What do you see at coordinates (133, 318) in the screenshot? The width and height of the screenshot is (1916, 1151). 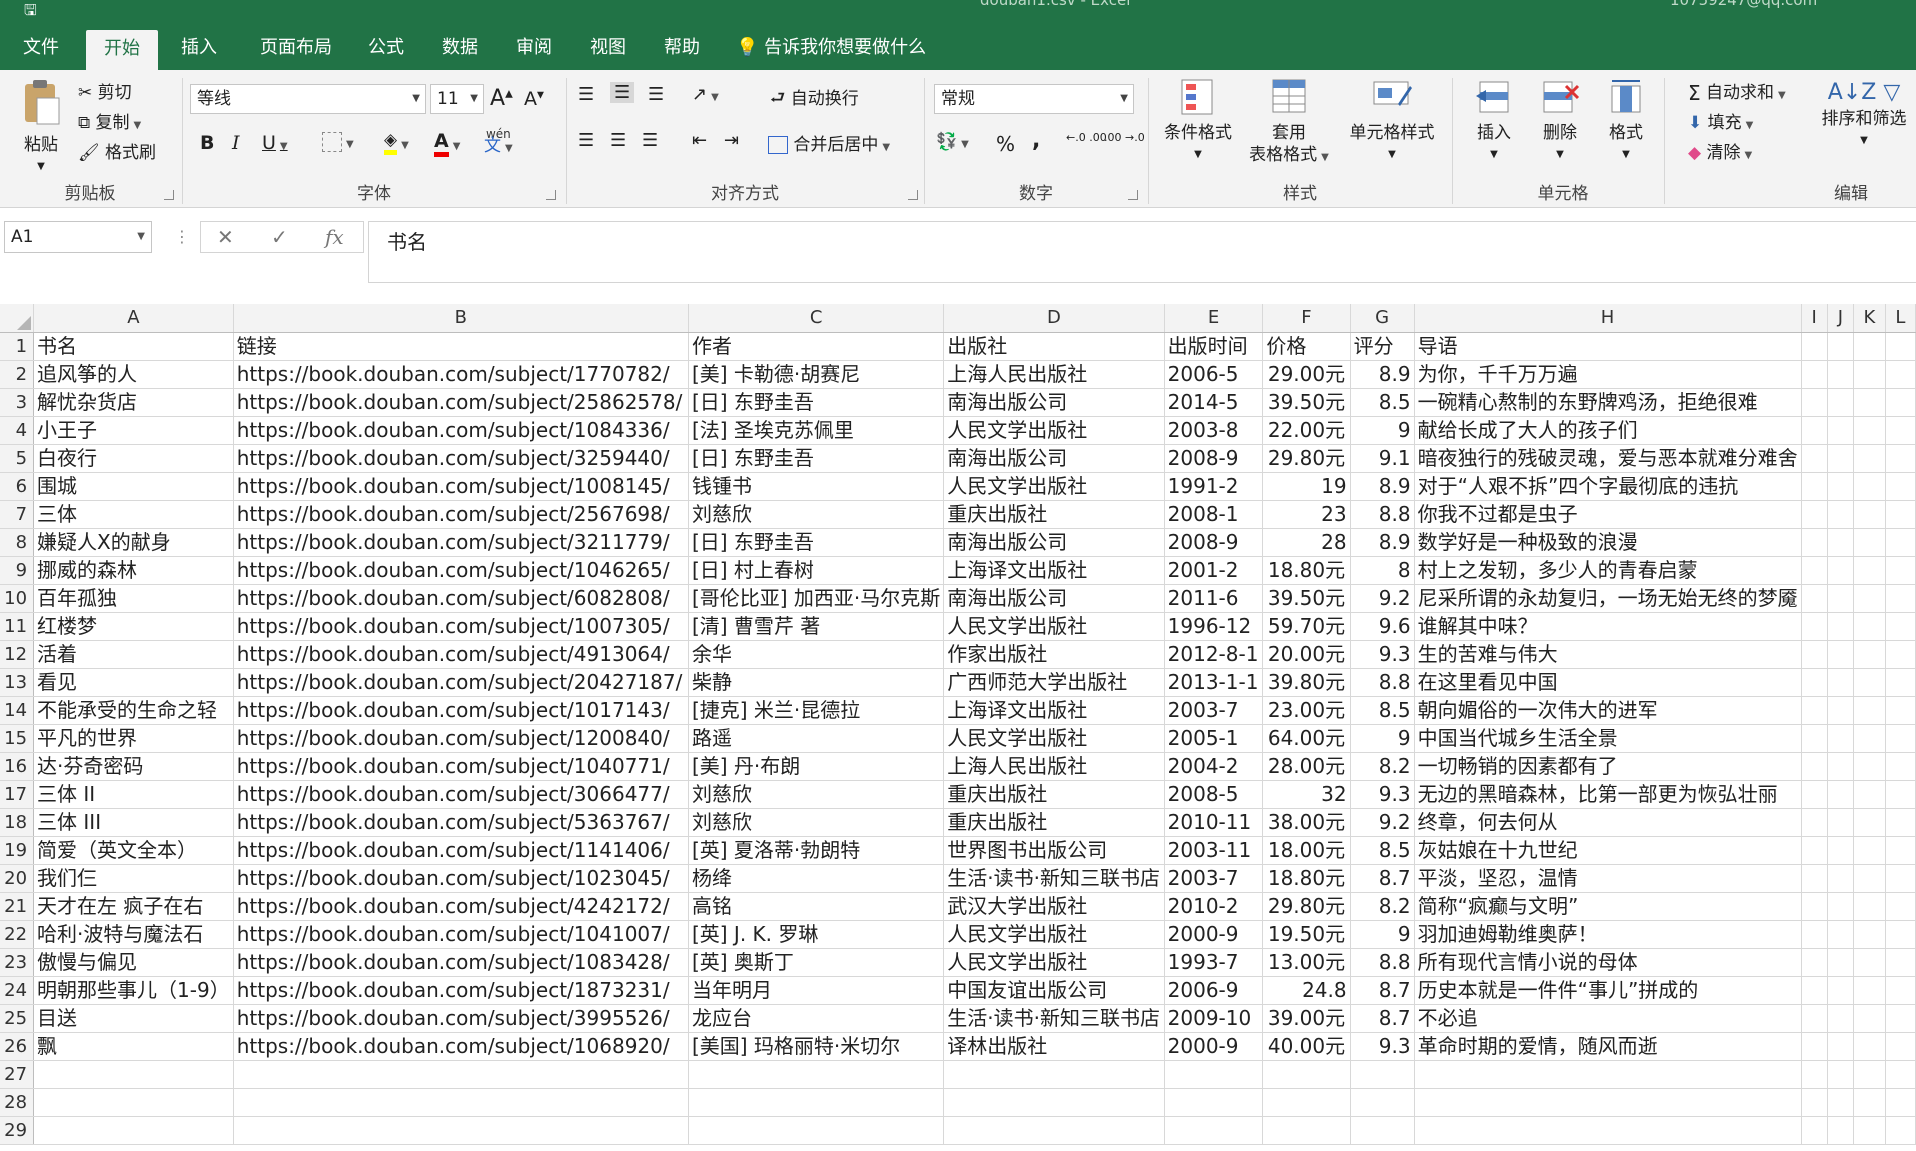 I see `column-header: A` at bounding box center [133, 318].